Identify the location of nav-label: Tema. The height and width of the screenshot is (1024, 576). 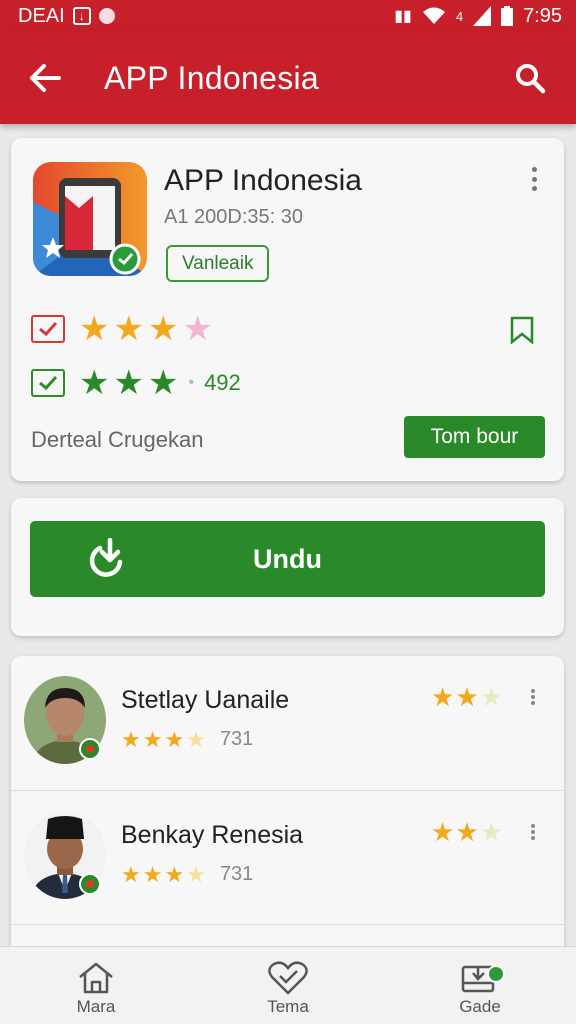
(288, 1006).